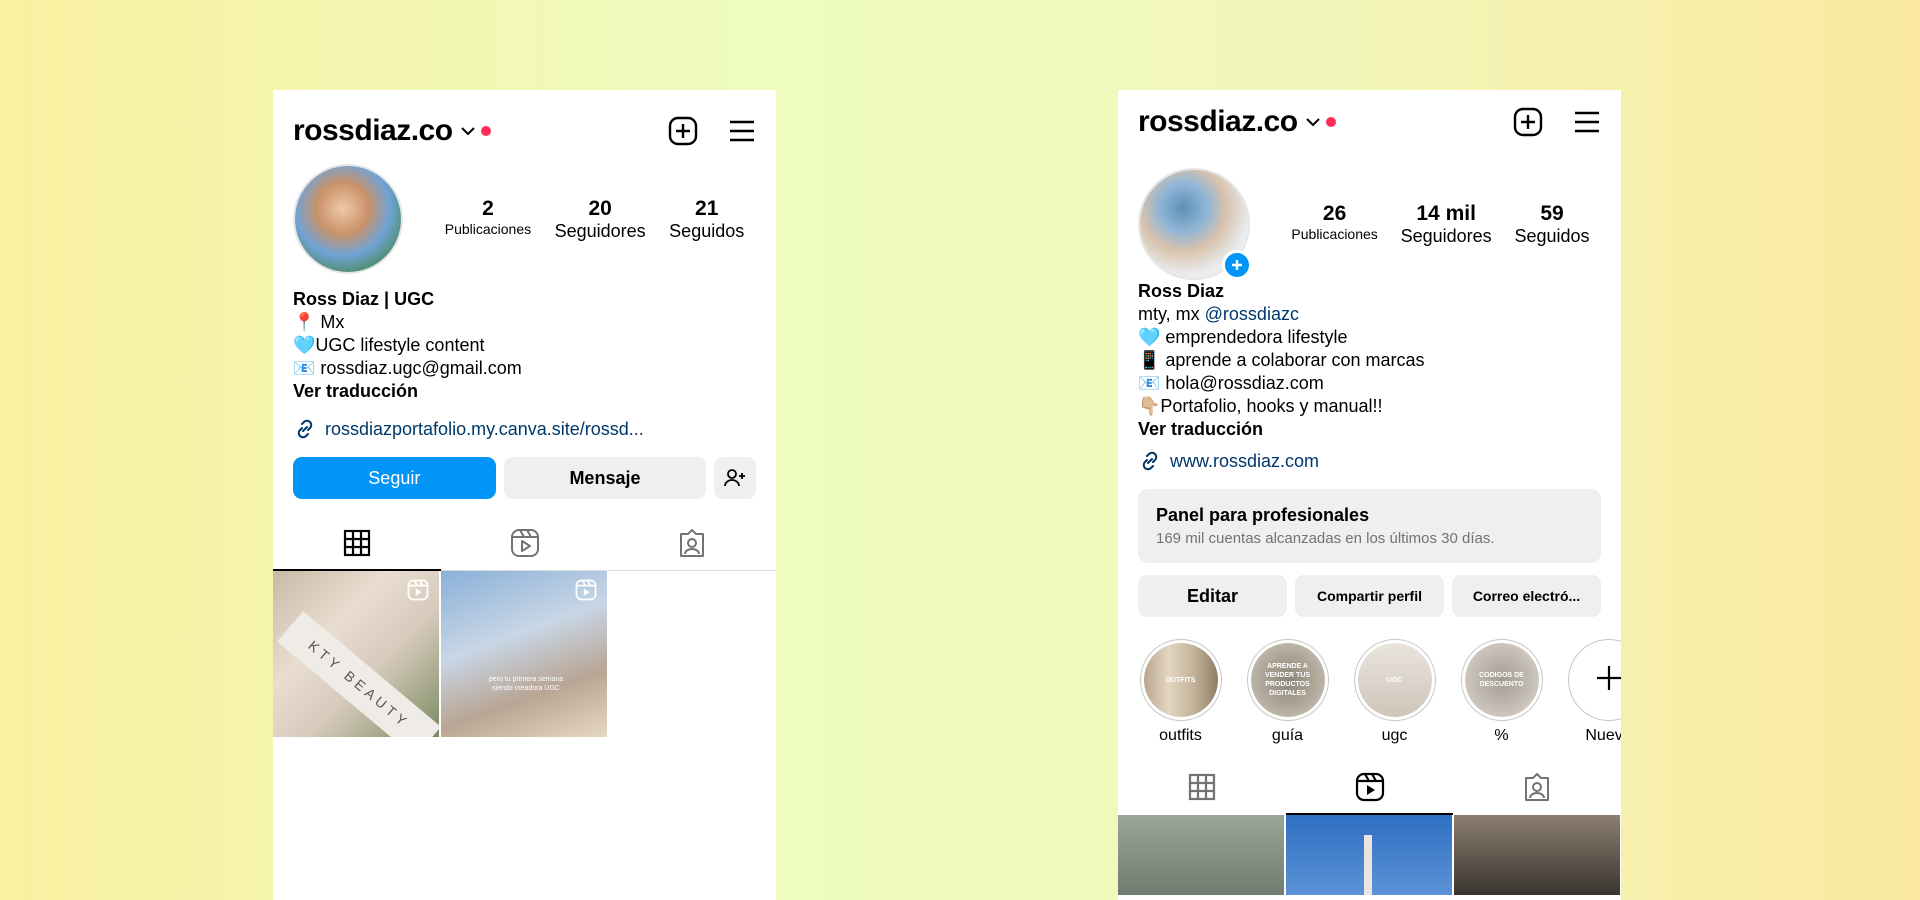 The height and width of the screenshot is (900, 1920). What do you see at coordinates (1608, 680) in the screenshot?
I see `plus-icon` at bounding box center [1608, 680].